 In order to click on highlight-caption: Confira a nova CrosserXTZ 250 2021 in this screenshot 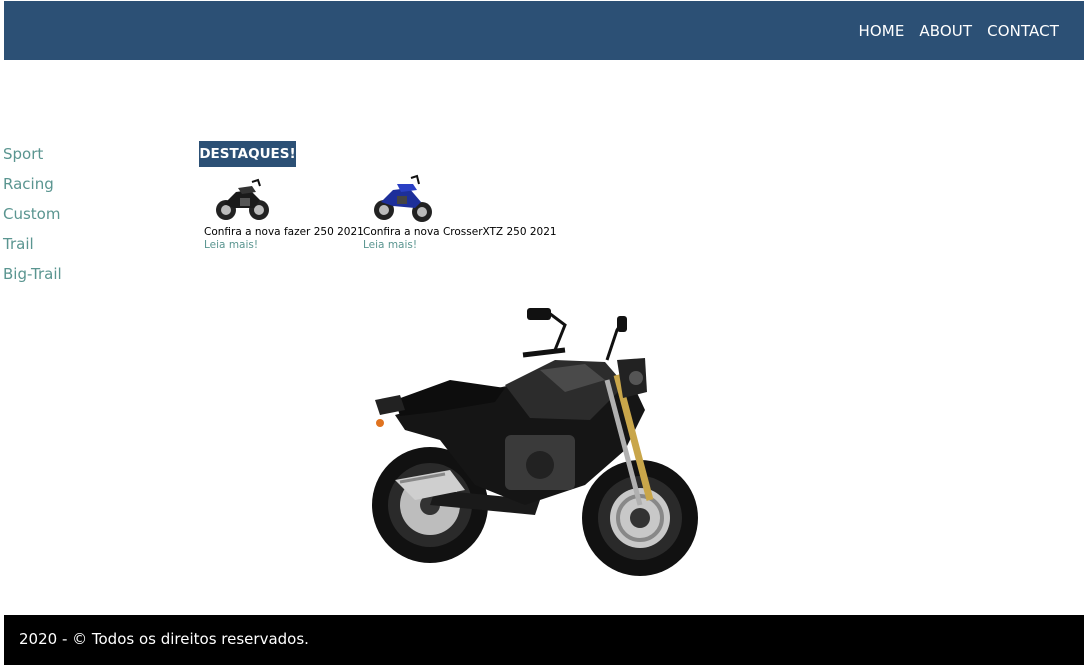, I will do `click(460, 232)`.